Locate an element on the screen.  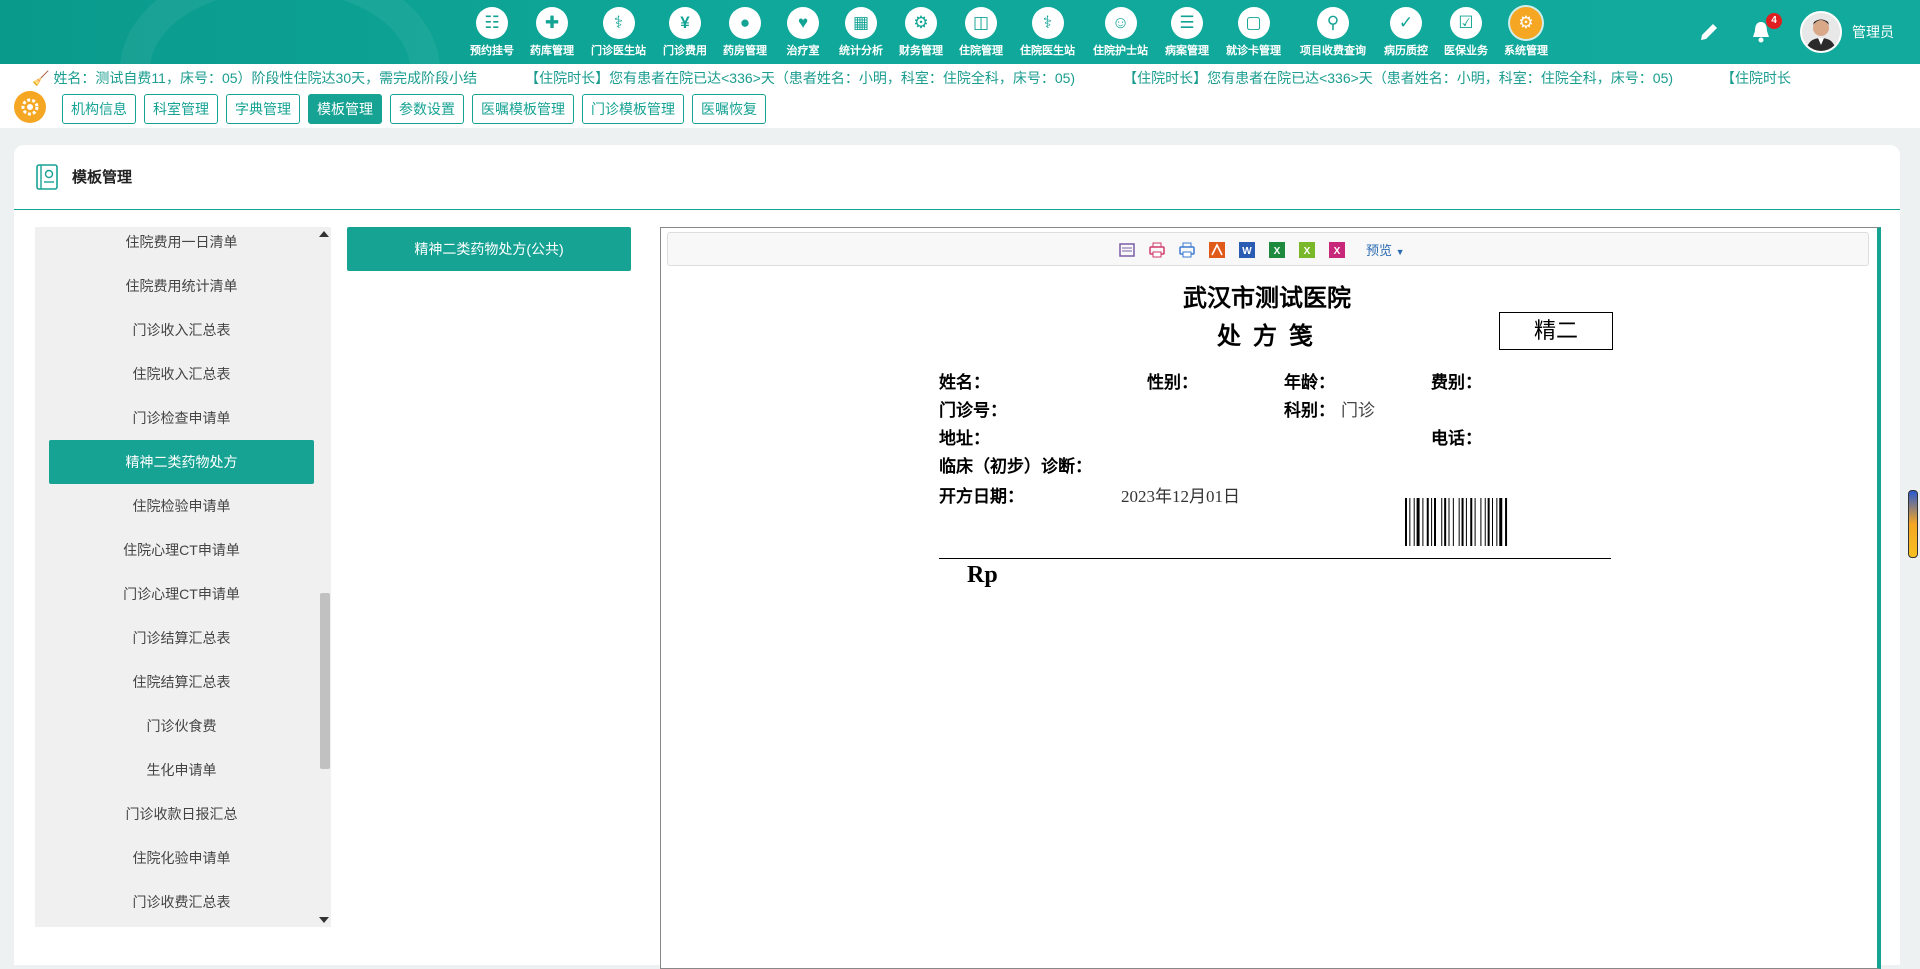
template-list-item: 门诊心理CT申请单 is located at coordinates (181, 594).